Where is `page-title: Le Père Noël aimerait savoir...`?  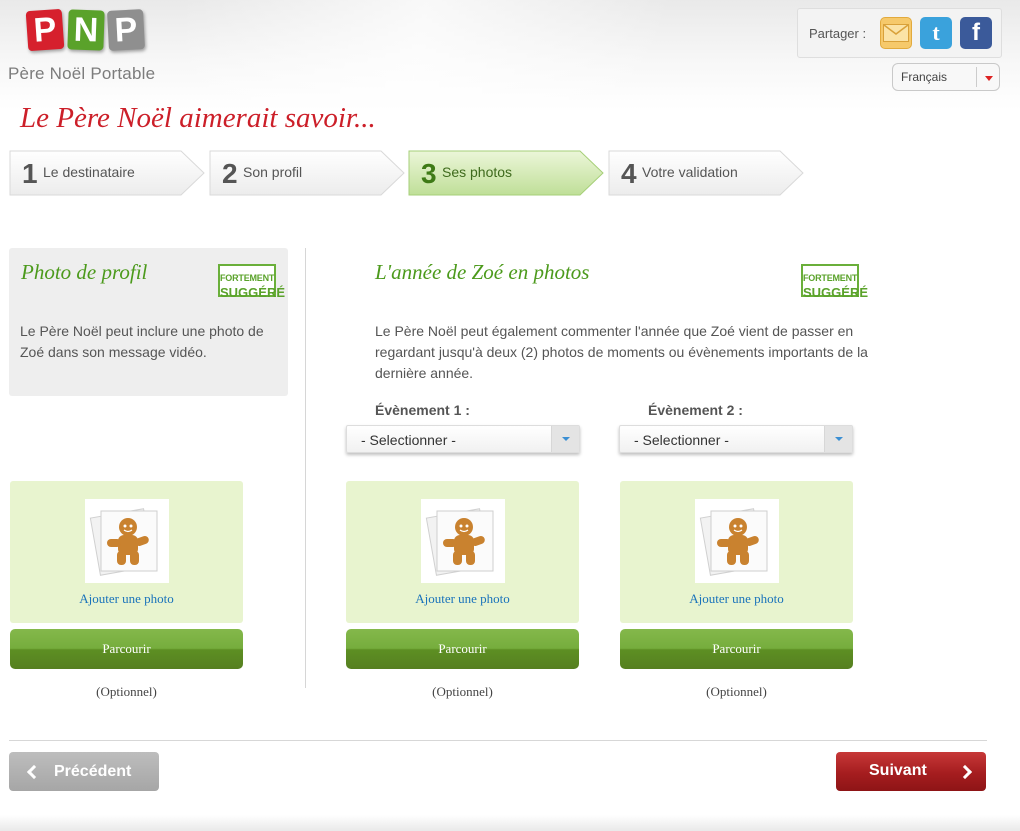 page-title: Le Père Noël aimerait savoir... is located at coordinates (198, 118).